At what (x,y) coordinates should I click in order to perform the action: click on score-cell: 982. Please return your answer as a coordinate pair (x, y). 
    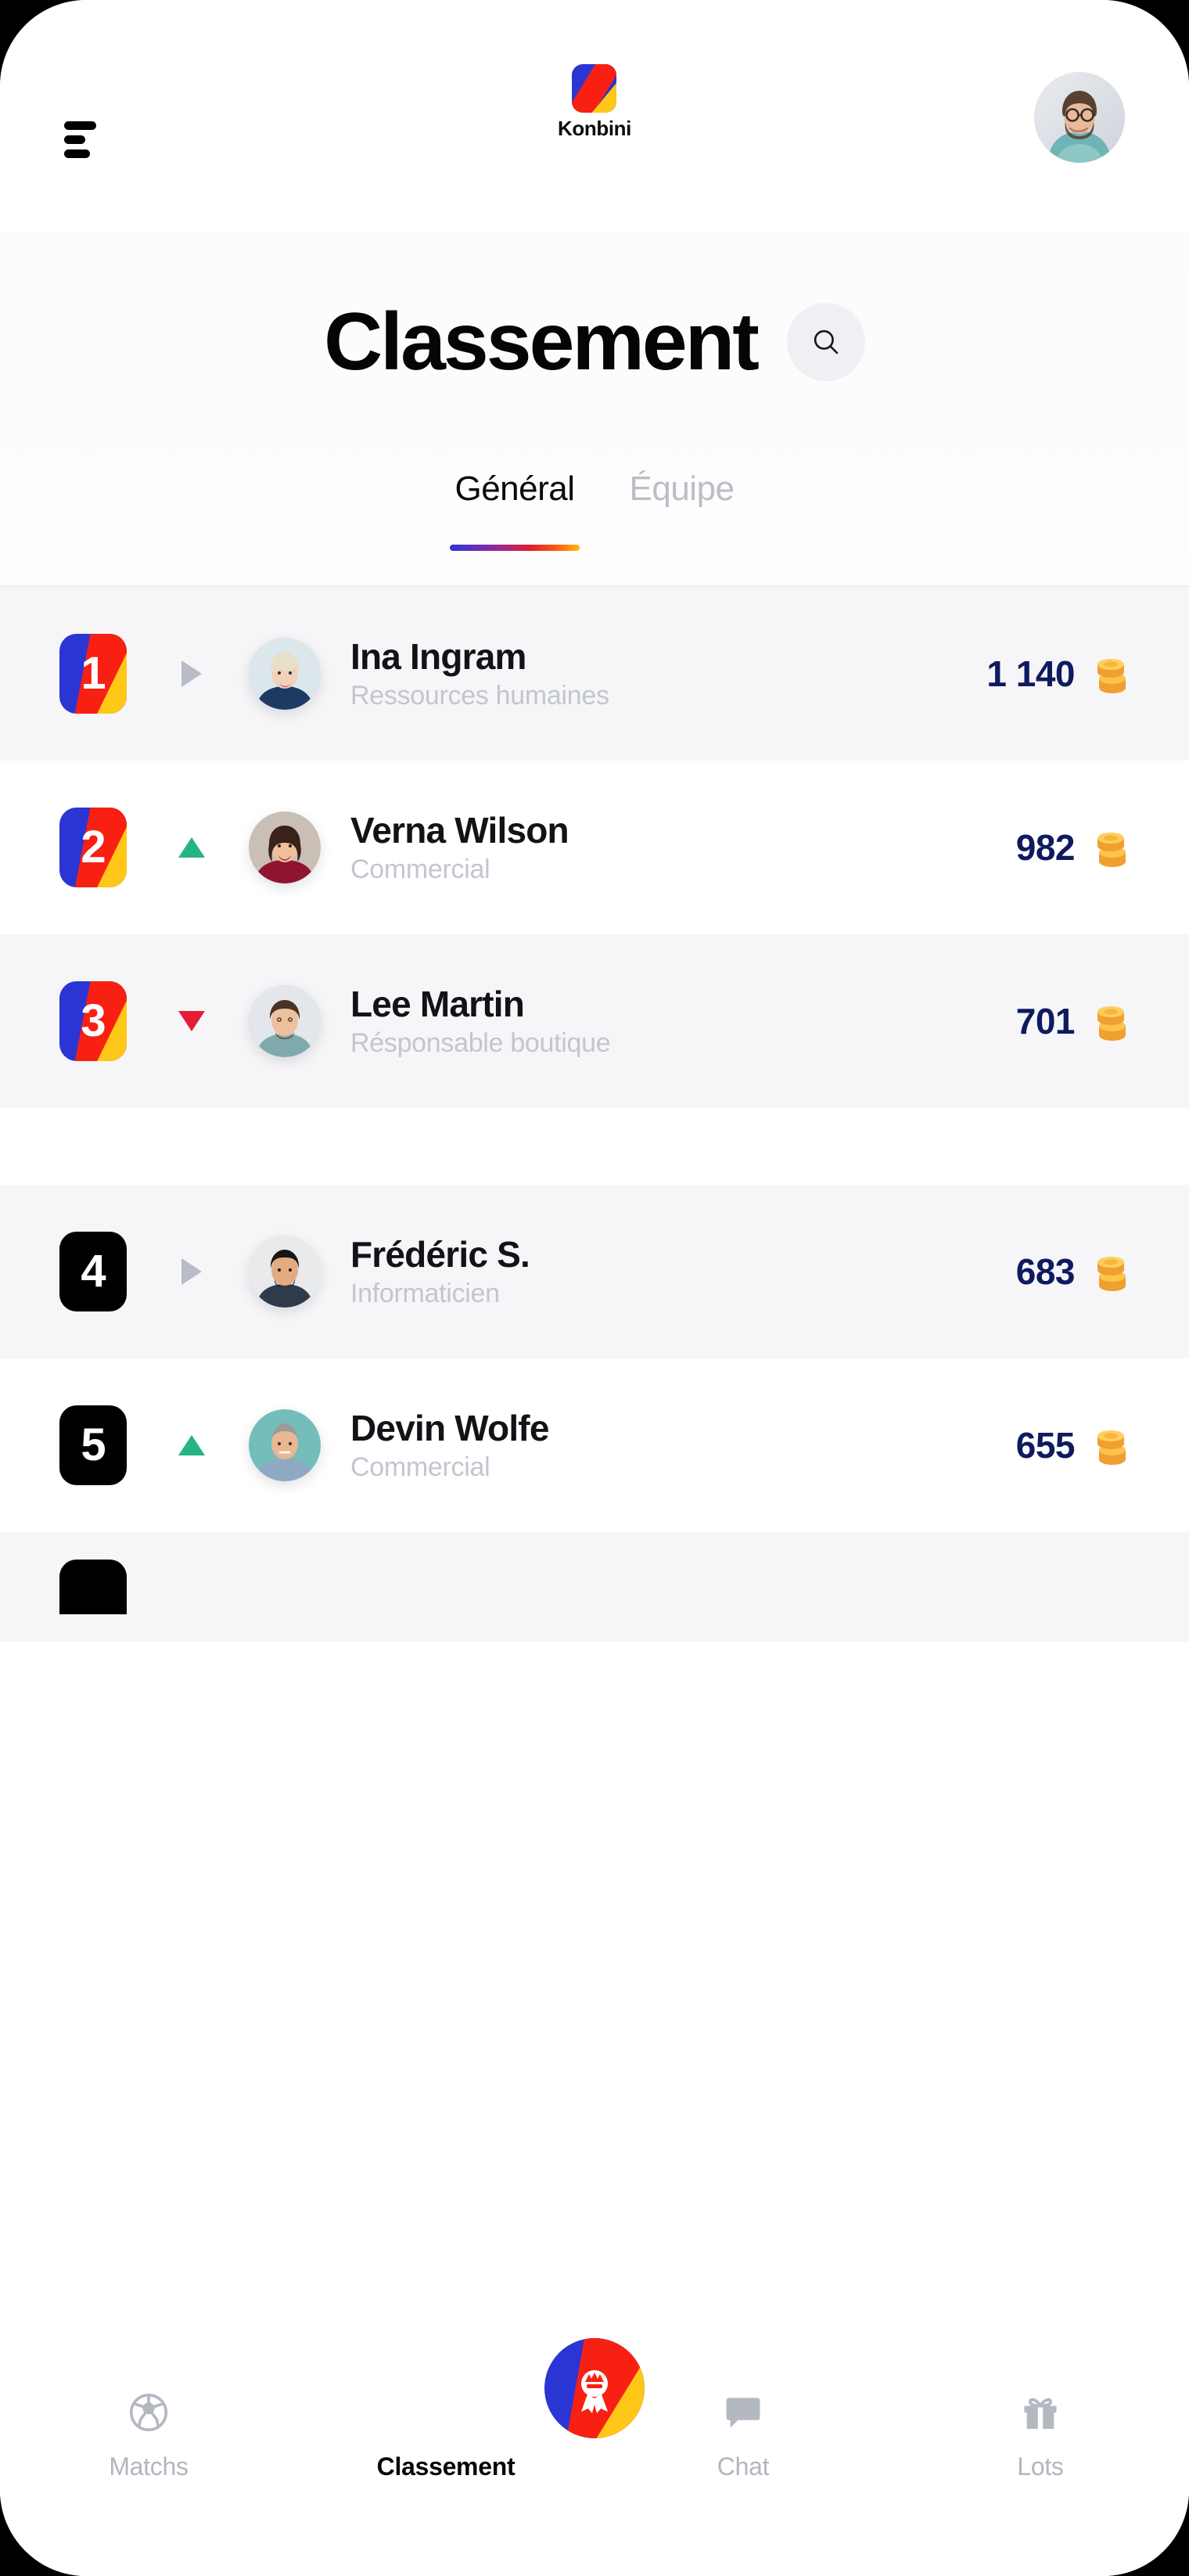
    Looking at the image, I should click on (1074, 847).